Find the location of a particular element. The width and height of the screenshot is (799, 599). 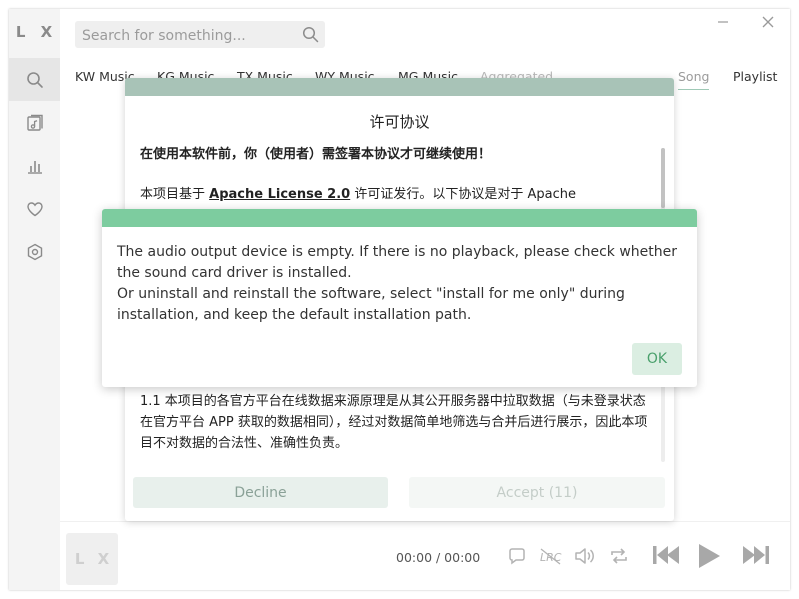

search-input is located at coordinates (187, 35).